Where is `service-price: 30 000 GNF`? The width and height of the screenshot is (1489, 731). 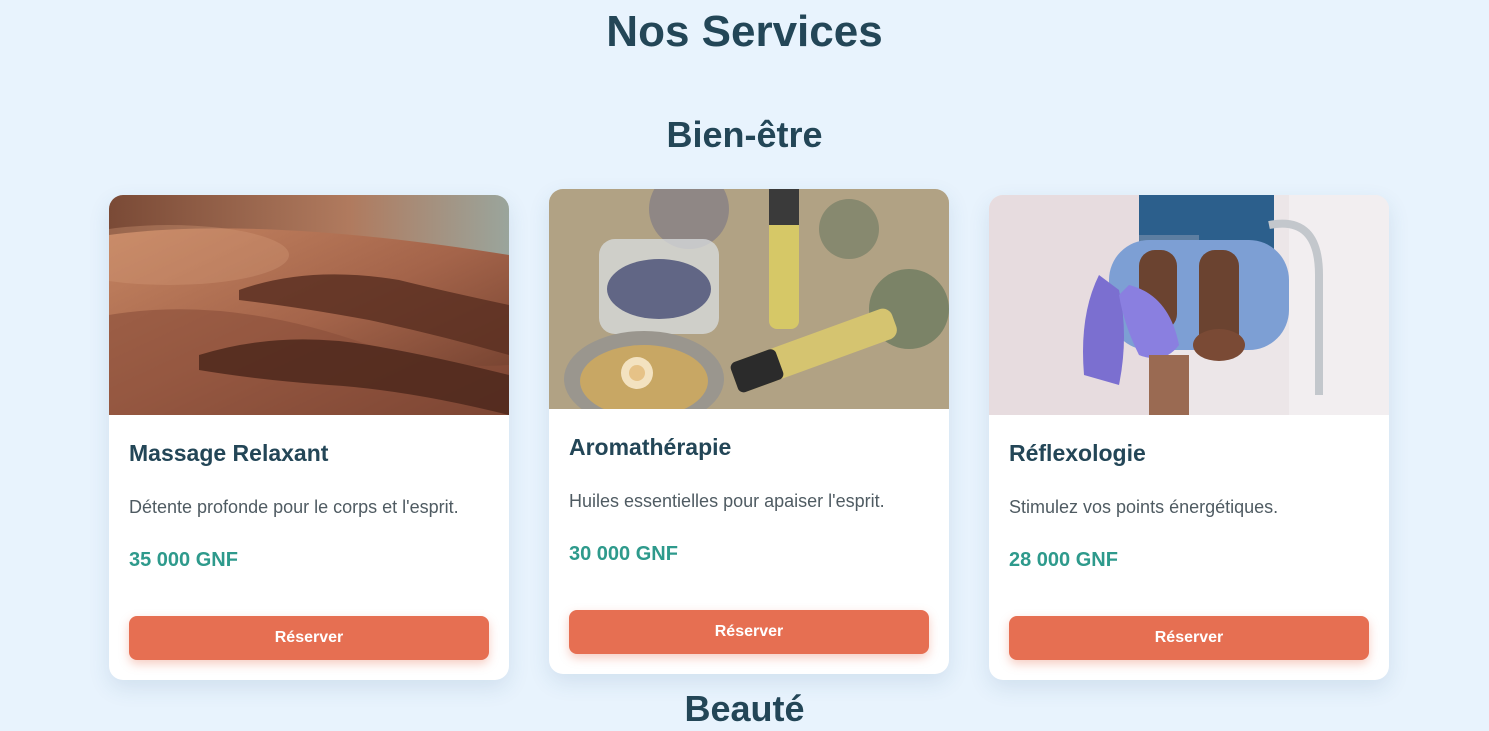
service-price: 30 000 GNF is located at coordinates (623, 554).